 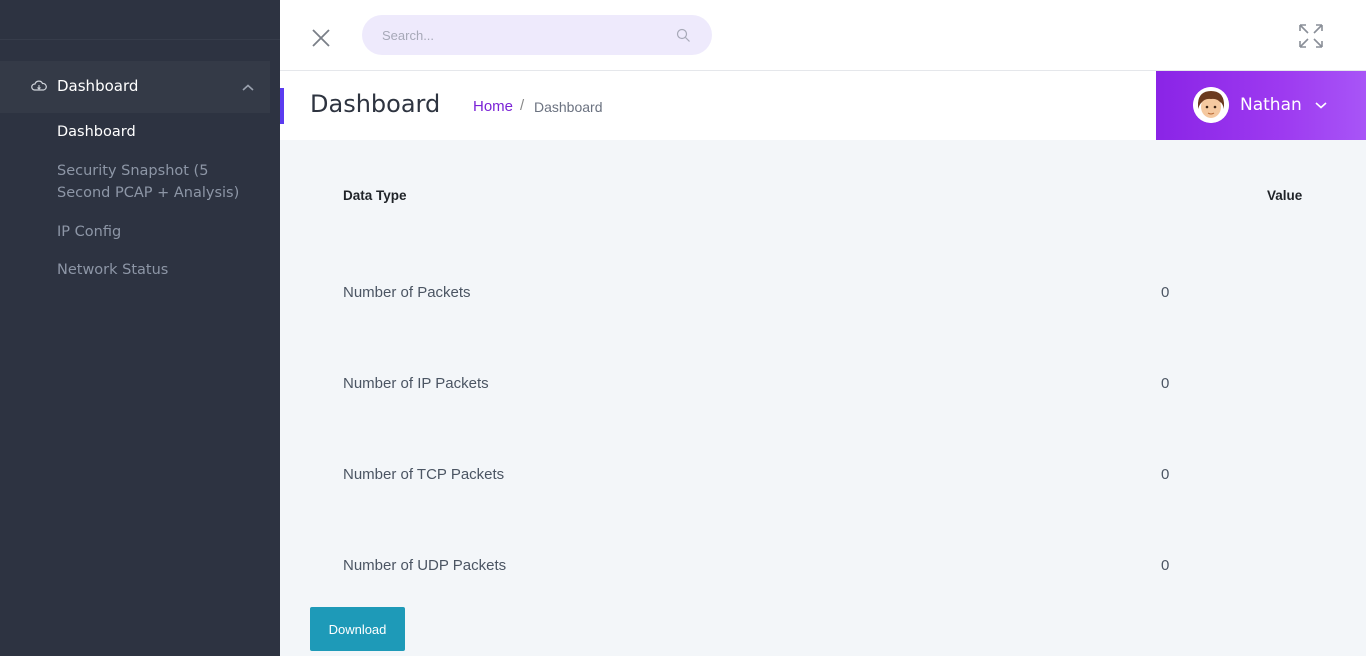 I want to click on top-header, so click(x=823, y=35).